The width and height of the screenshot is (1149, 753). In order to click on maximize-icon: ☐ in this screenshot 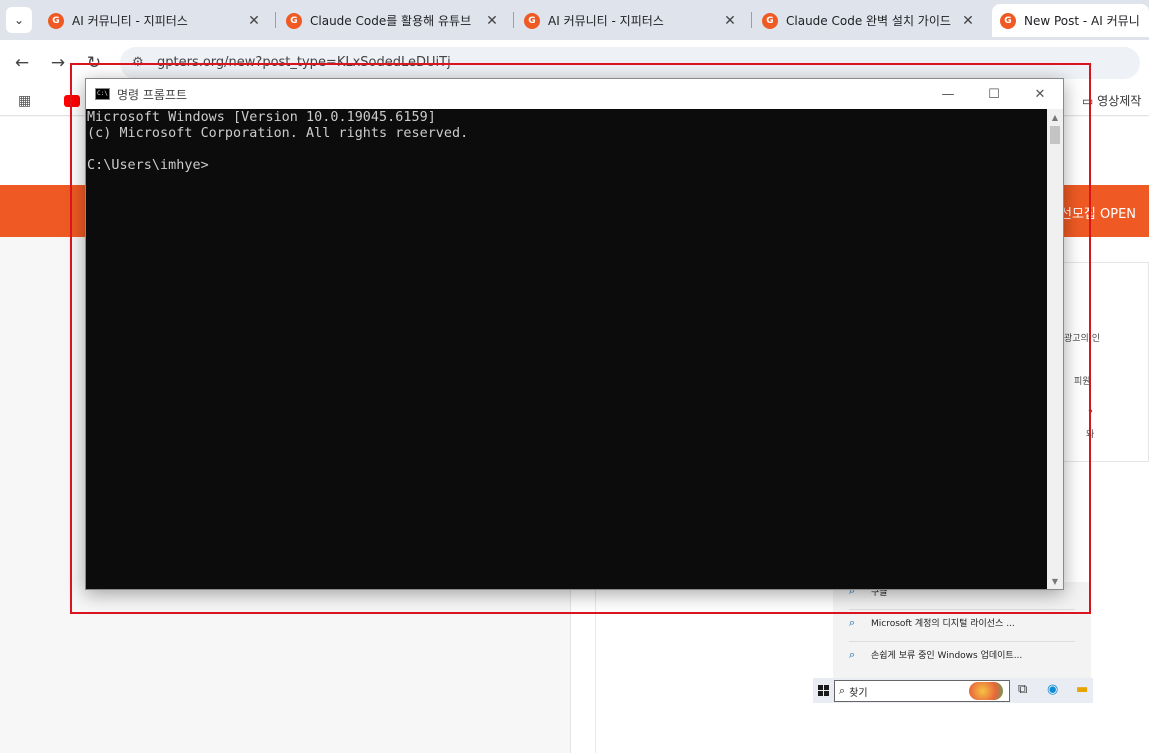, I will do `click(994, 94)`.